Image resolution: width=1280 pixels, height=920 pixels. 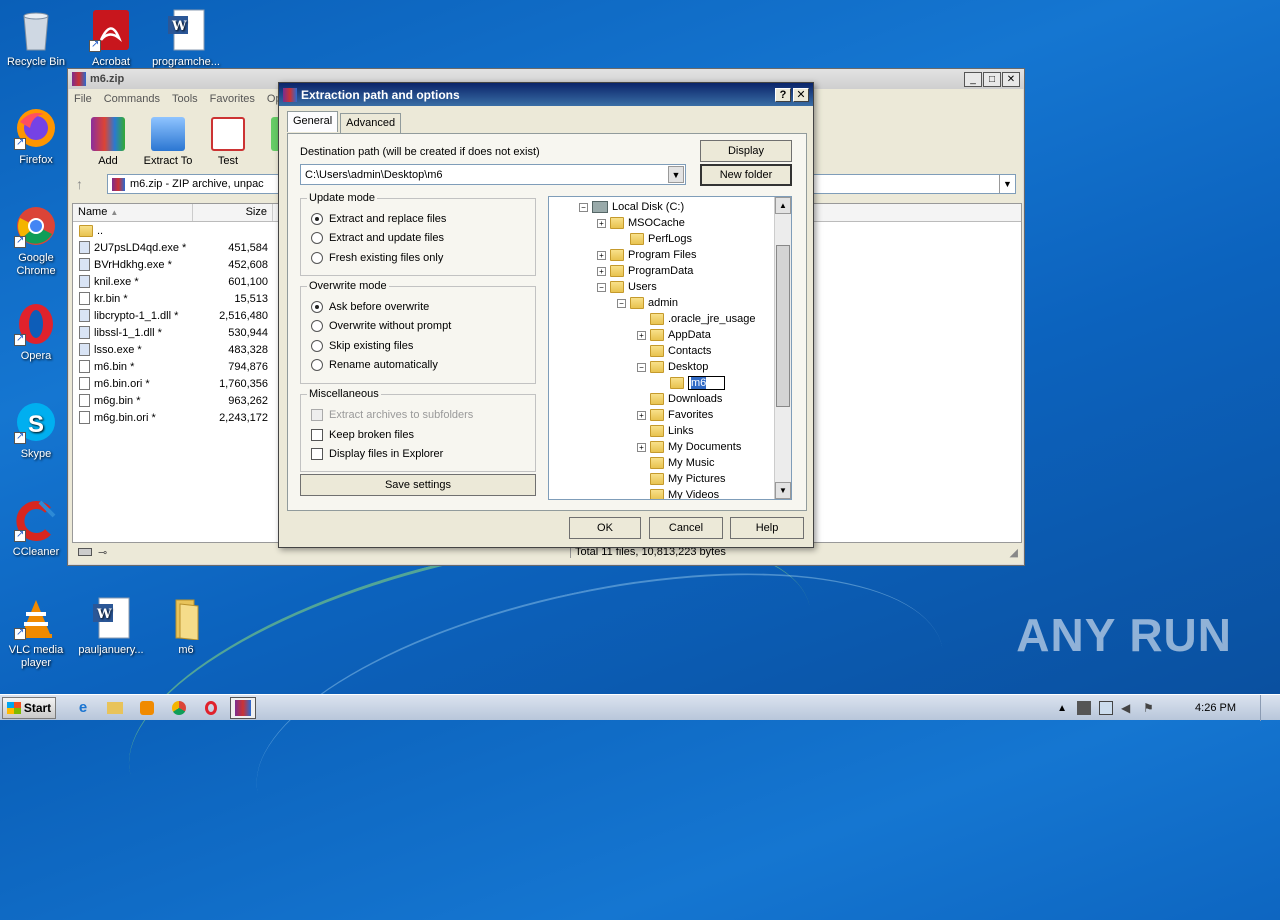 I want to click on taskbar-winrar-icon, so click(x=243, y=707).